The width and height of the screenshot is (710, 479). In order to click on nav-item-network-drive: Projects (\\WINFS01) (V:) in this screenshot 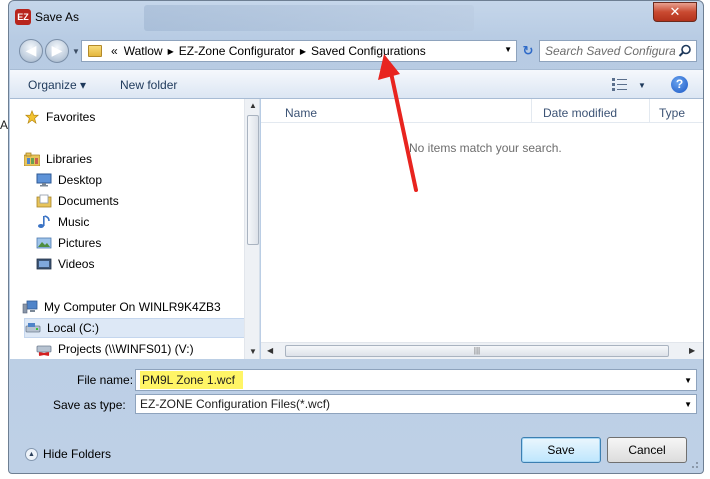, I will do `click(147, 349)`.